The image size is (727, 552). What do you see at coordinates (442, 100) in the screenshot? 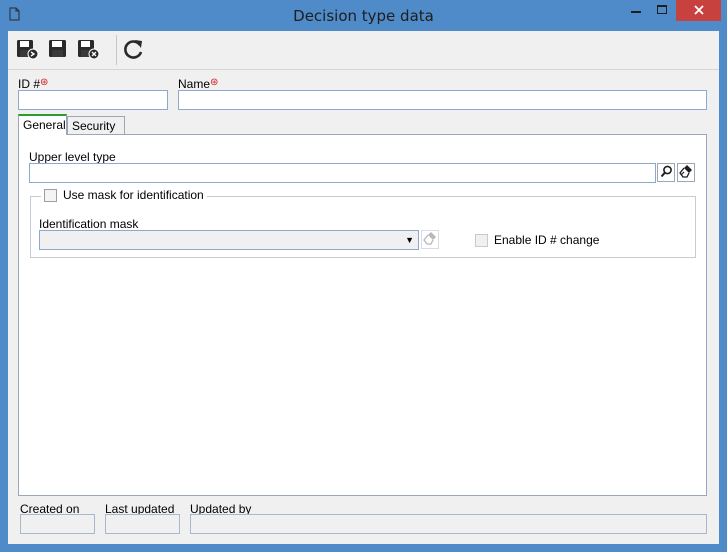
I see `name-field` at bounding box center [442, 100].